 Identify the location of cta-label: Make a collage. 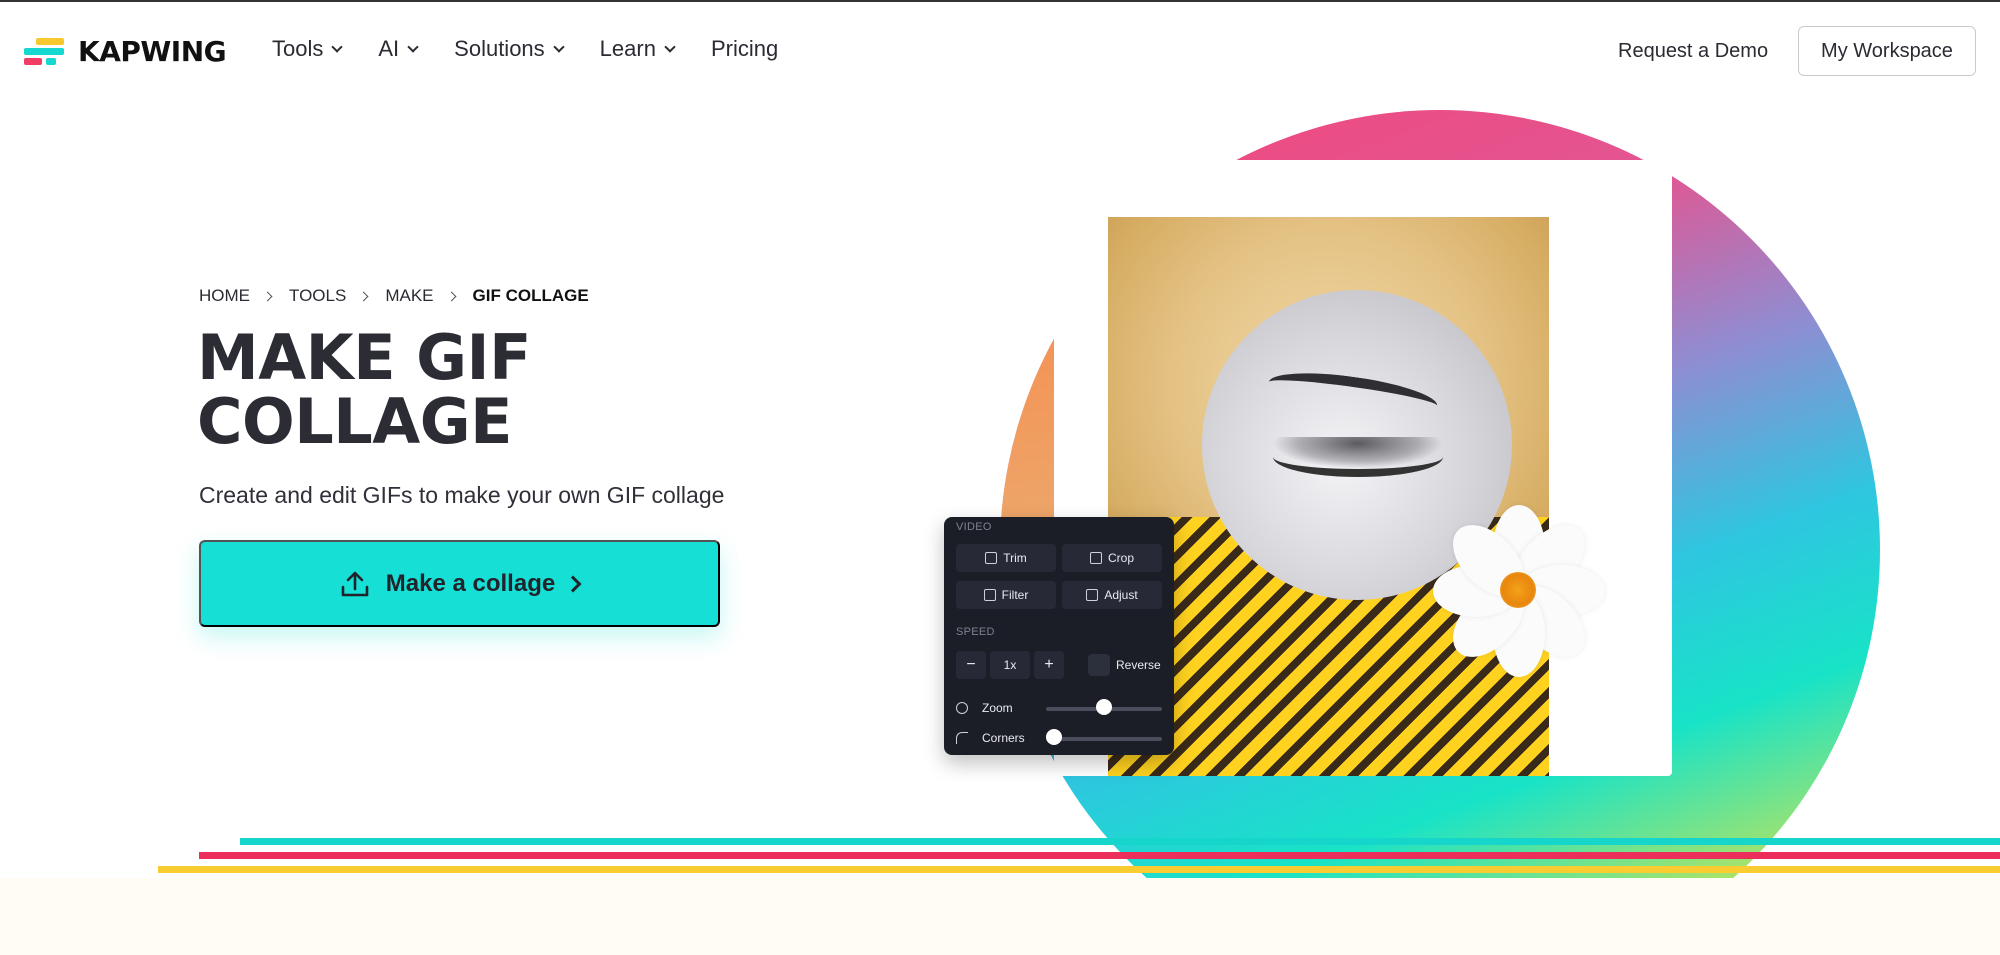
(470, 583).